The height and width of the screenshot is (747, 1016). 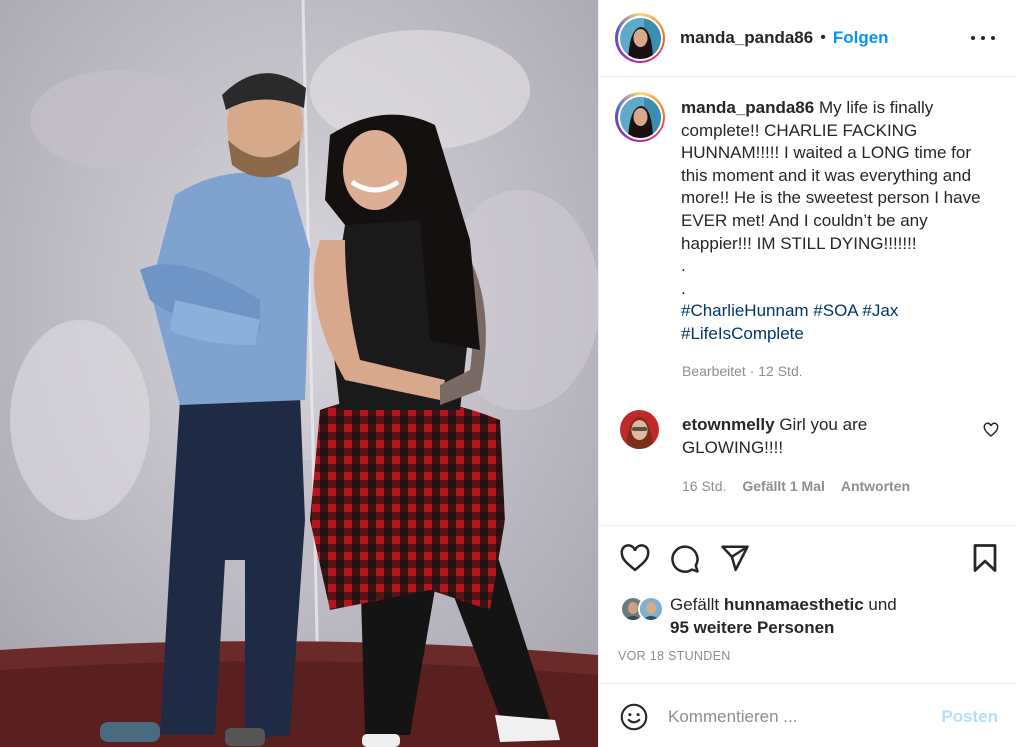 What do you see at coordinates (991, 430) in the screenshot?
I see `comment-like-heart-icon` at bounding box center [991, 430].